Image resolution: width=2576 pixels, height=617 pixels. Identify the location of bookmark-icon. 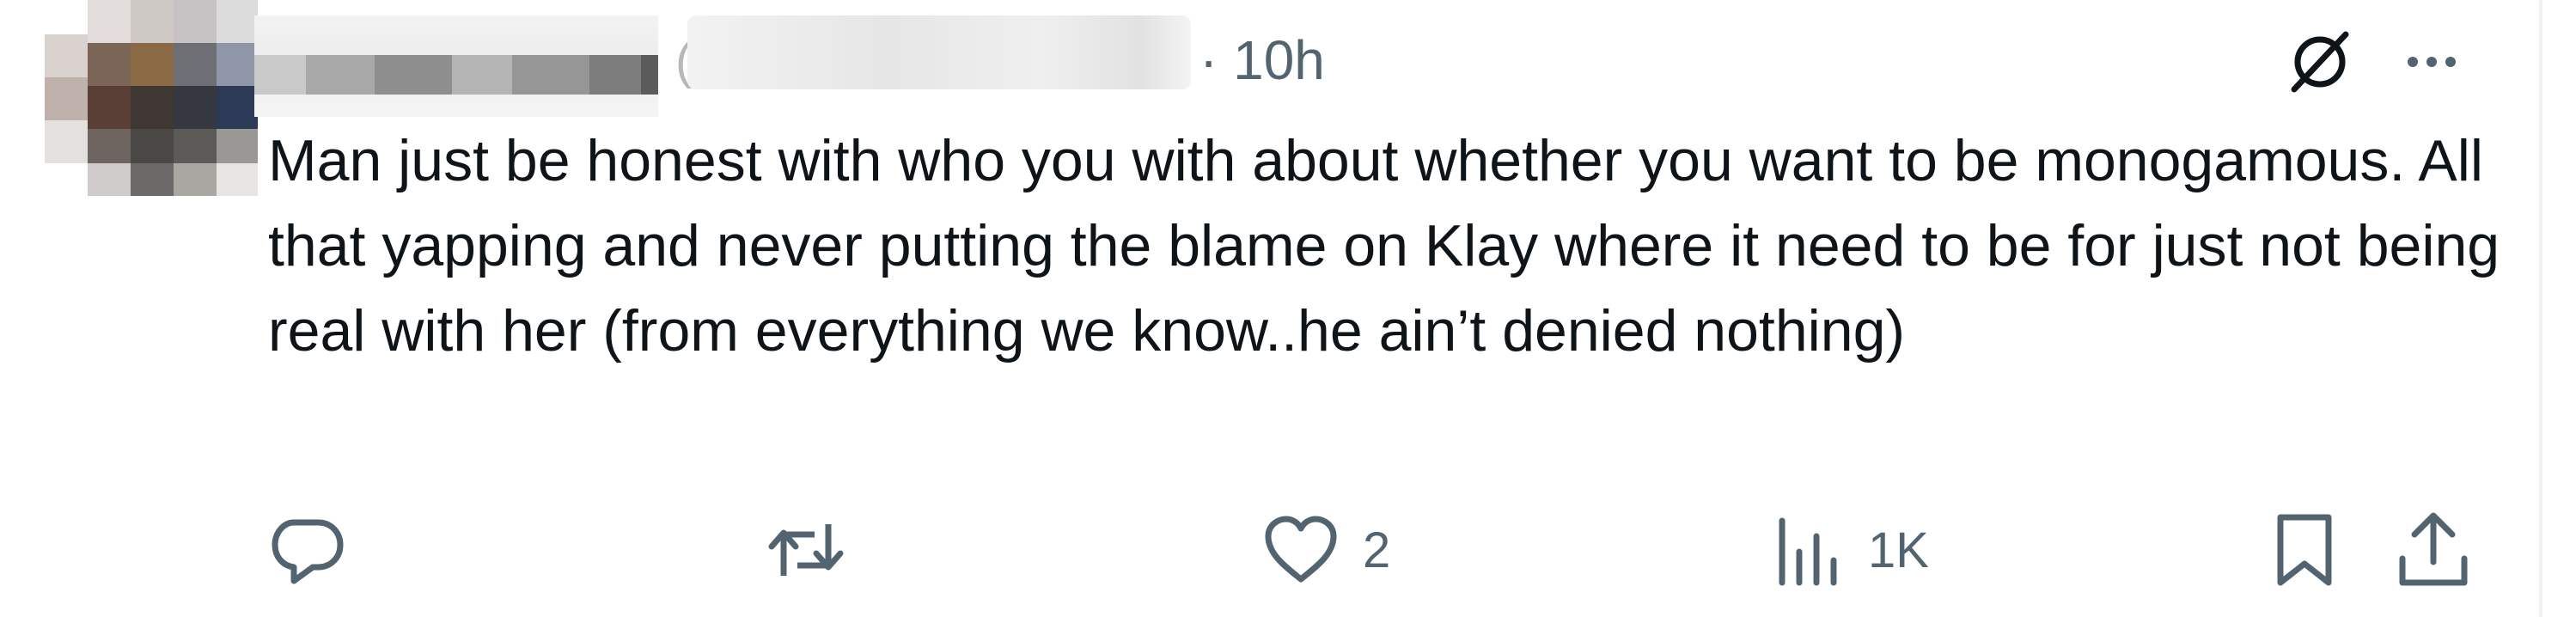
(2304, 550).